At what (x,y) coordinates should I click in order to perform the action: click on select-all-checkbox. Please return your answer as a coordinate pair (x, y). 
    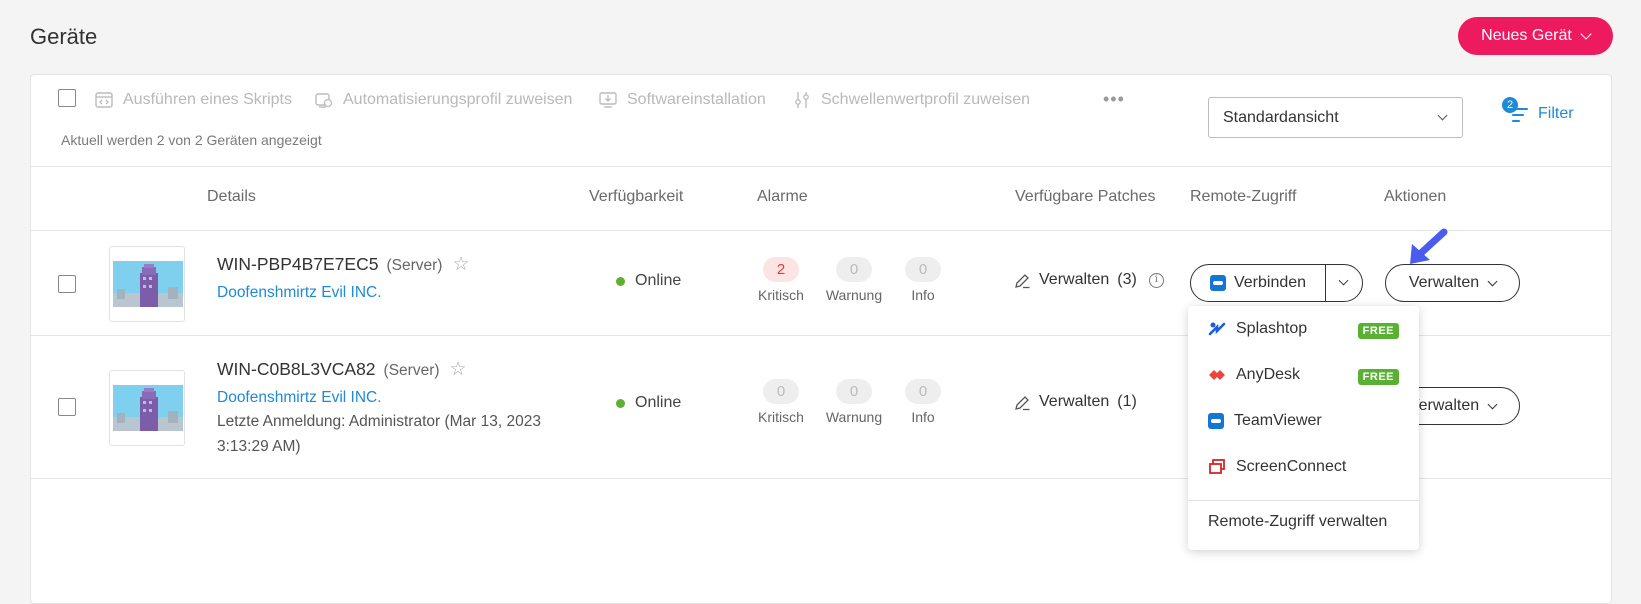
    Looking at the image, I should click on (67, 98).